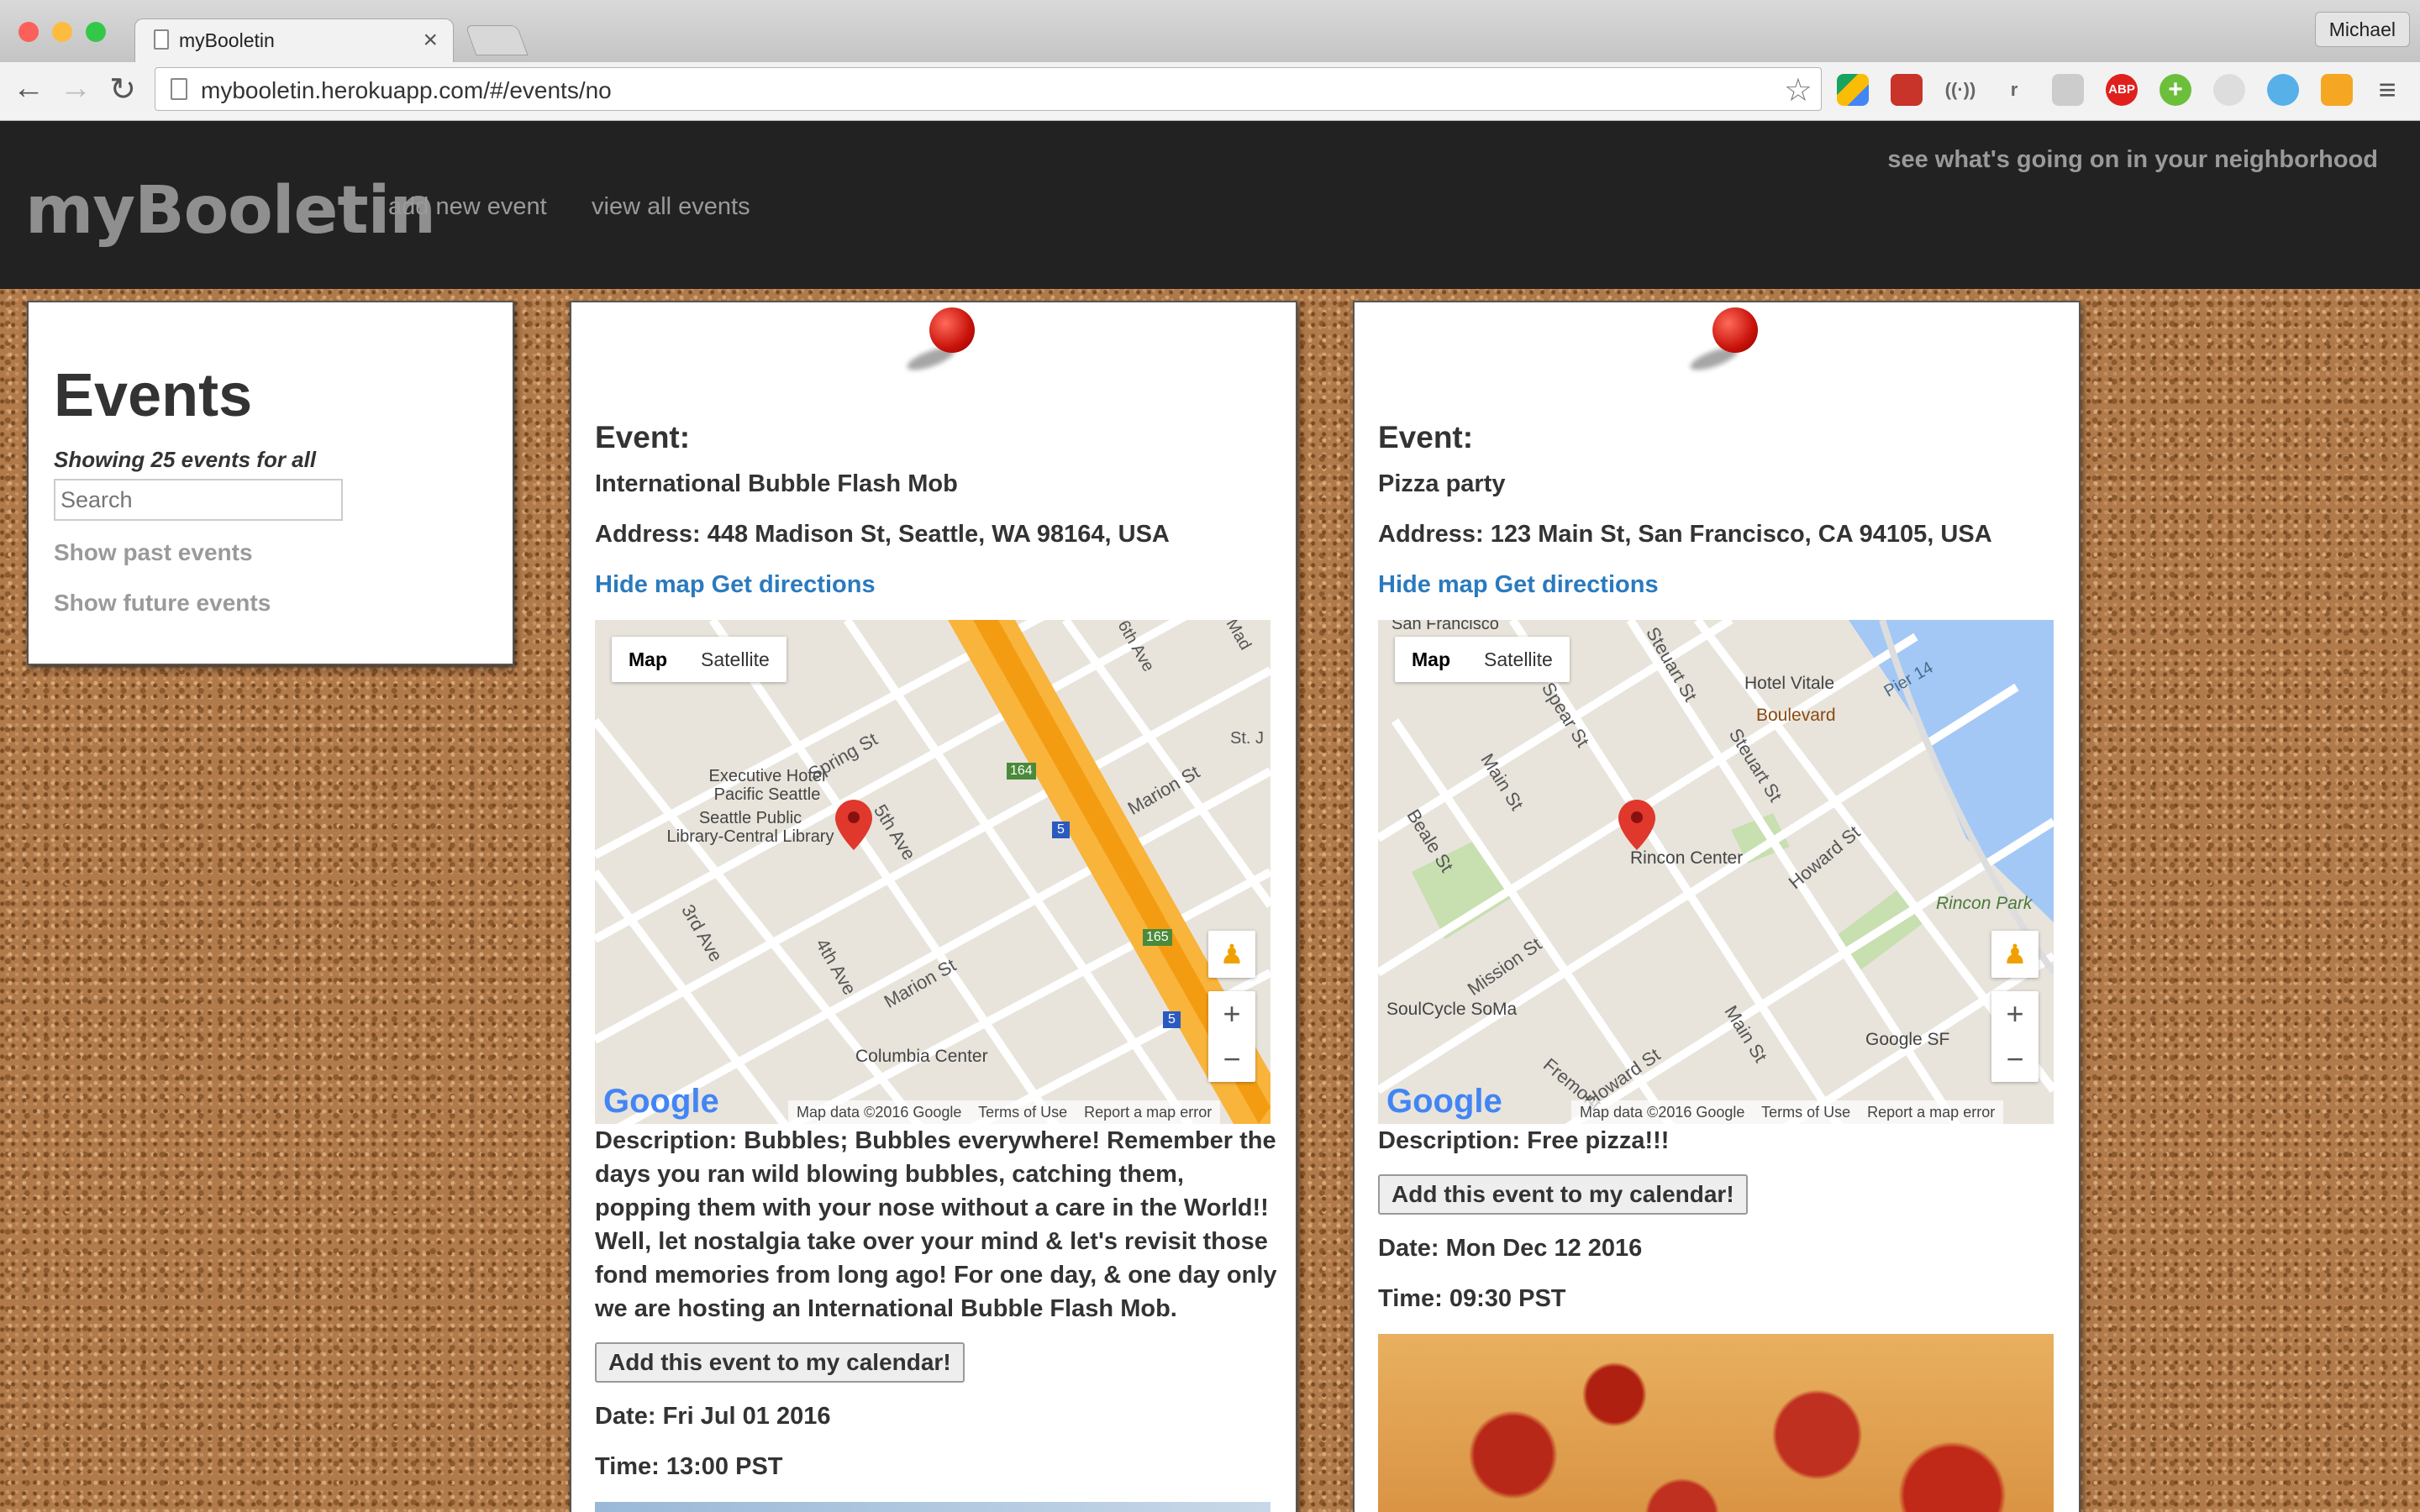 Image resolution: width=2420 pixels, height=1512 pixels. What do you see at coordinates (2362, 29) in the screenshot?
I see `profile-button: Michael` at bounding box center [2362, 29].